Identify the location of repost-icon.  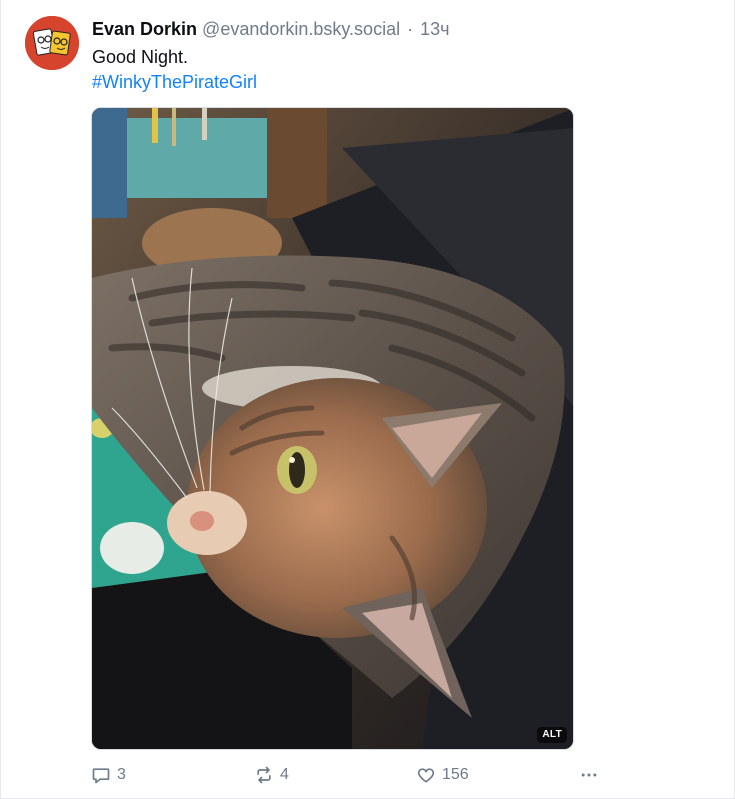
(264, 775).